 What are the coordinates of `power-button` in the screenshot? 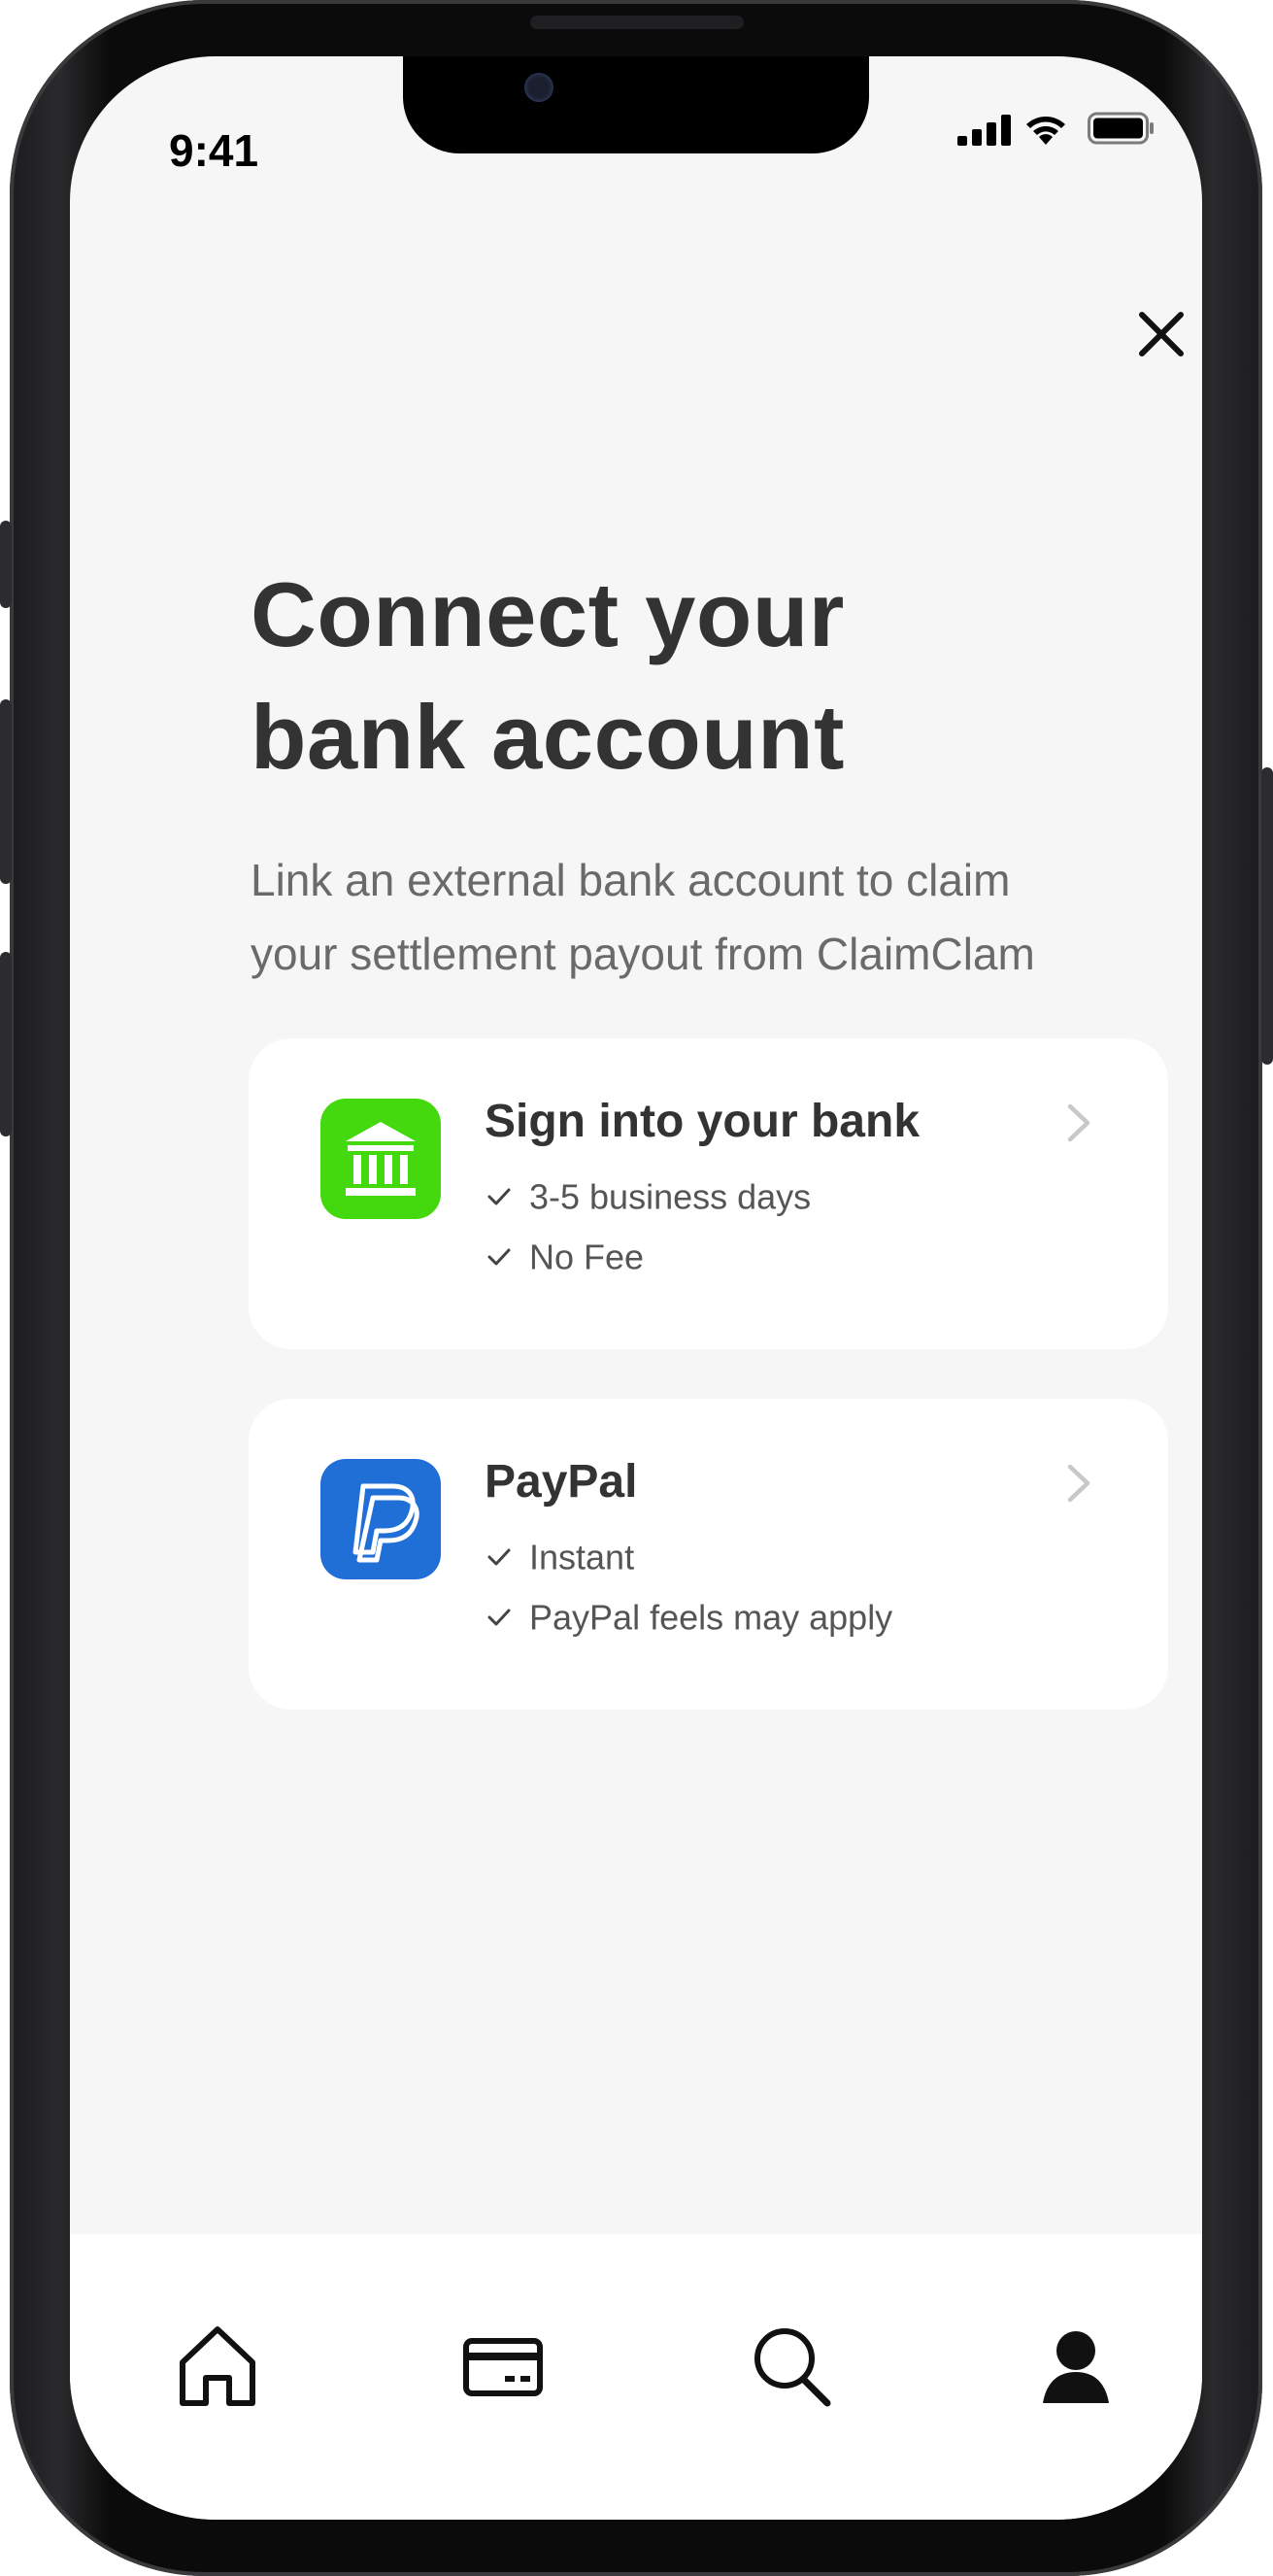 It's located at (1267, 916).